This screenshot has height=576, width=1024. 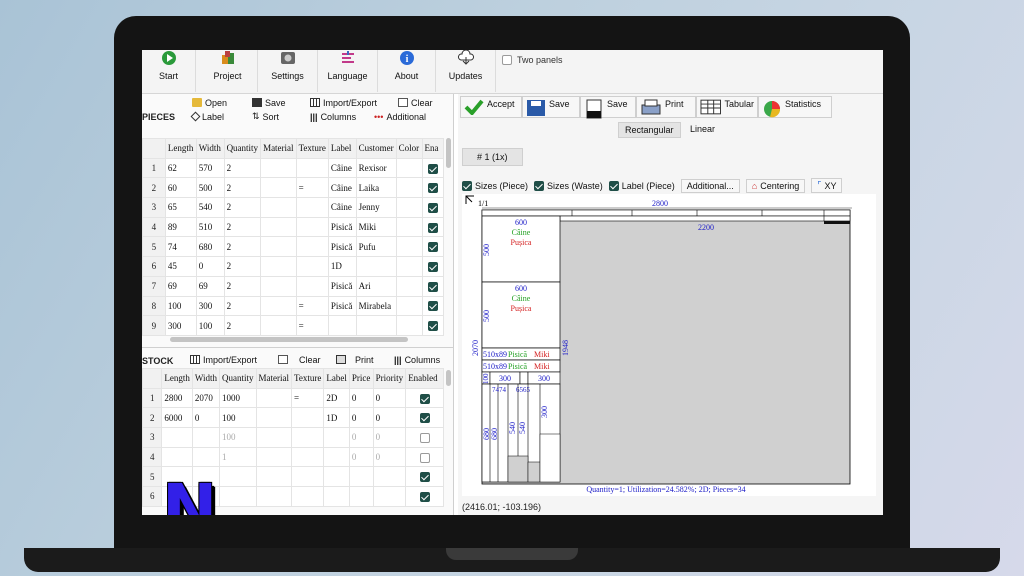 I want to click on cell-length: 62, so click(x=180, y=168).